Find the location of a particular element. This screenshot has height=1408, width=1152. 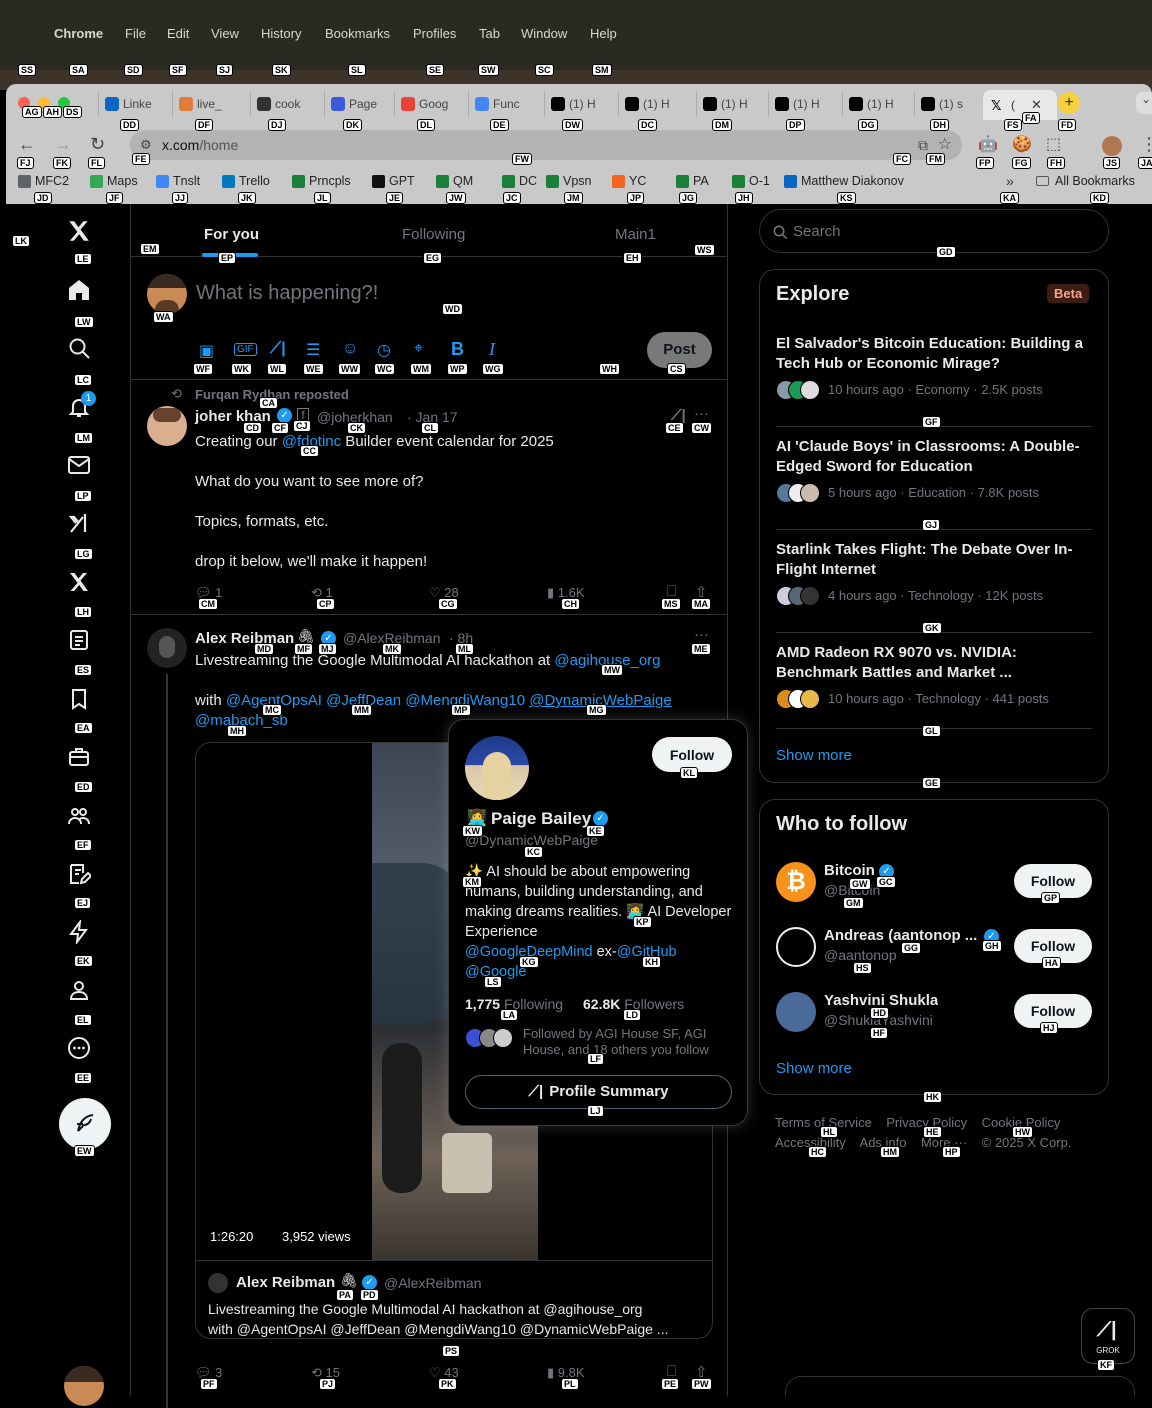

gif-icon: GIF is located at coordinates (245, 349).